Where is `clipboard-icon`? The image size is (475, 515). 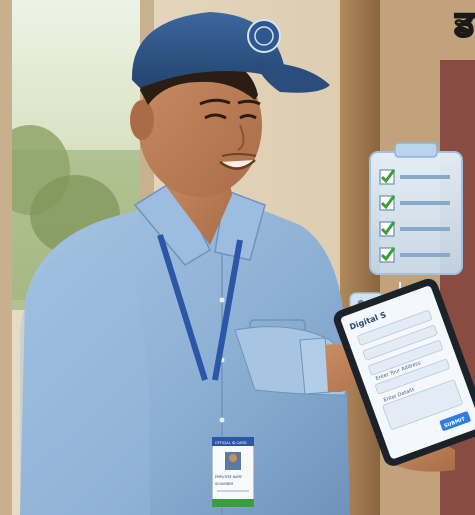
clipboard-icon is located at coordinates (416, 208).